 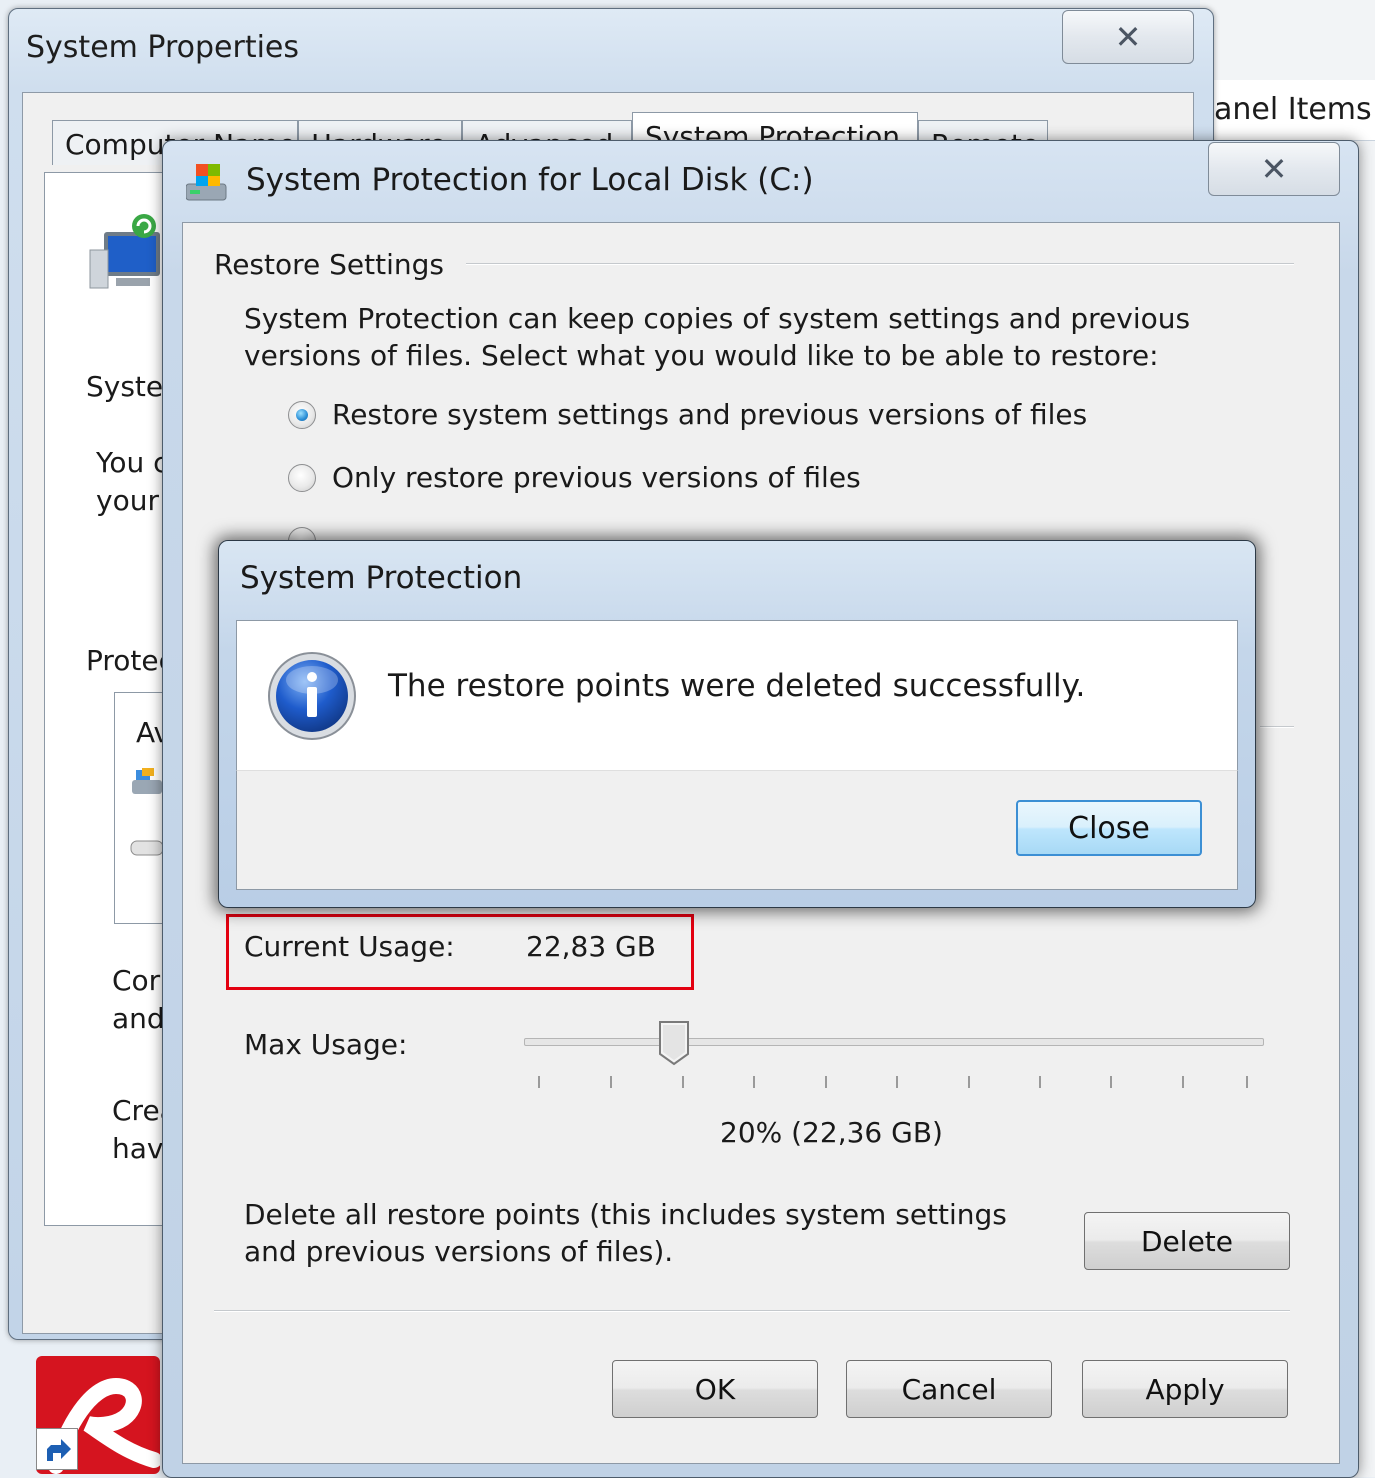 I want to click on max-usage-slider-thumb, so click(x=674, y=1043).